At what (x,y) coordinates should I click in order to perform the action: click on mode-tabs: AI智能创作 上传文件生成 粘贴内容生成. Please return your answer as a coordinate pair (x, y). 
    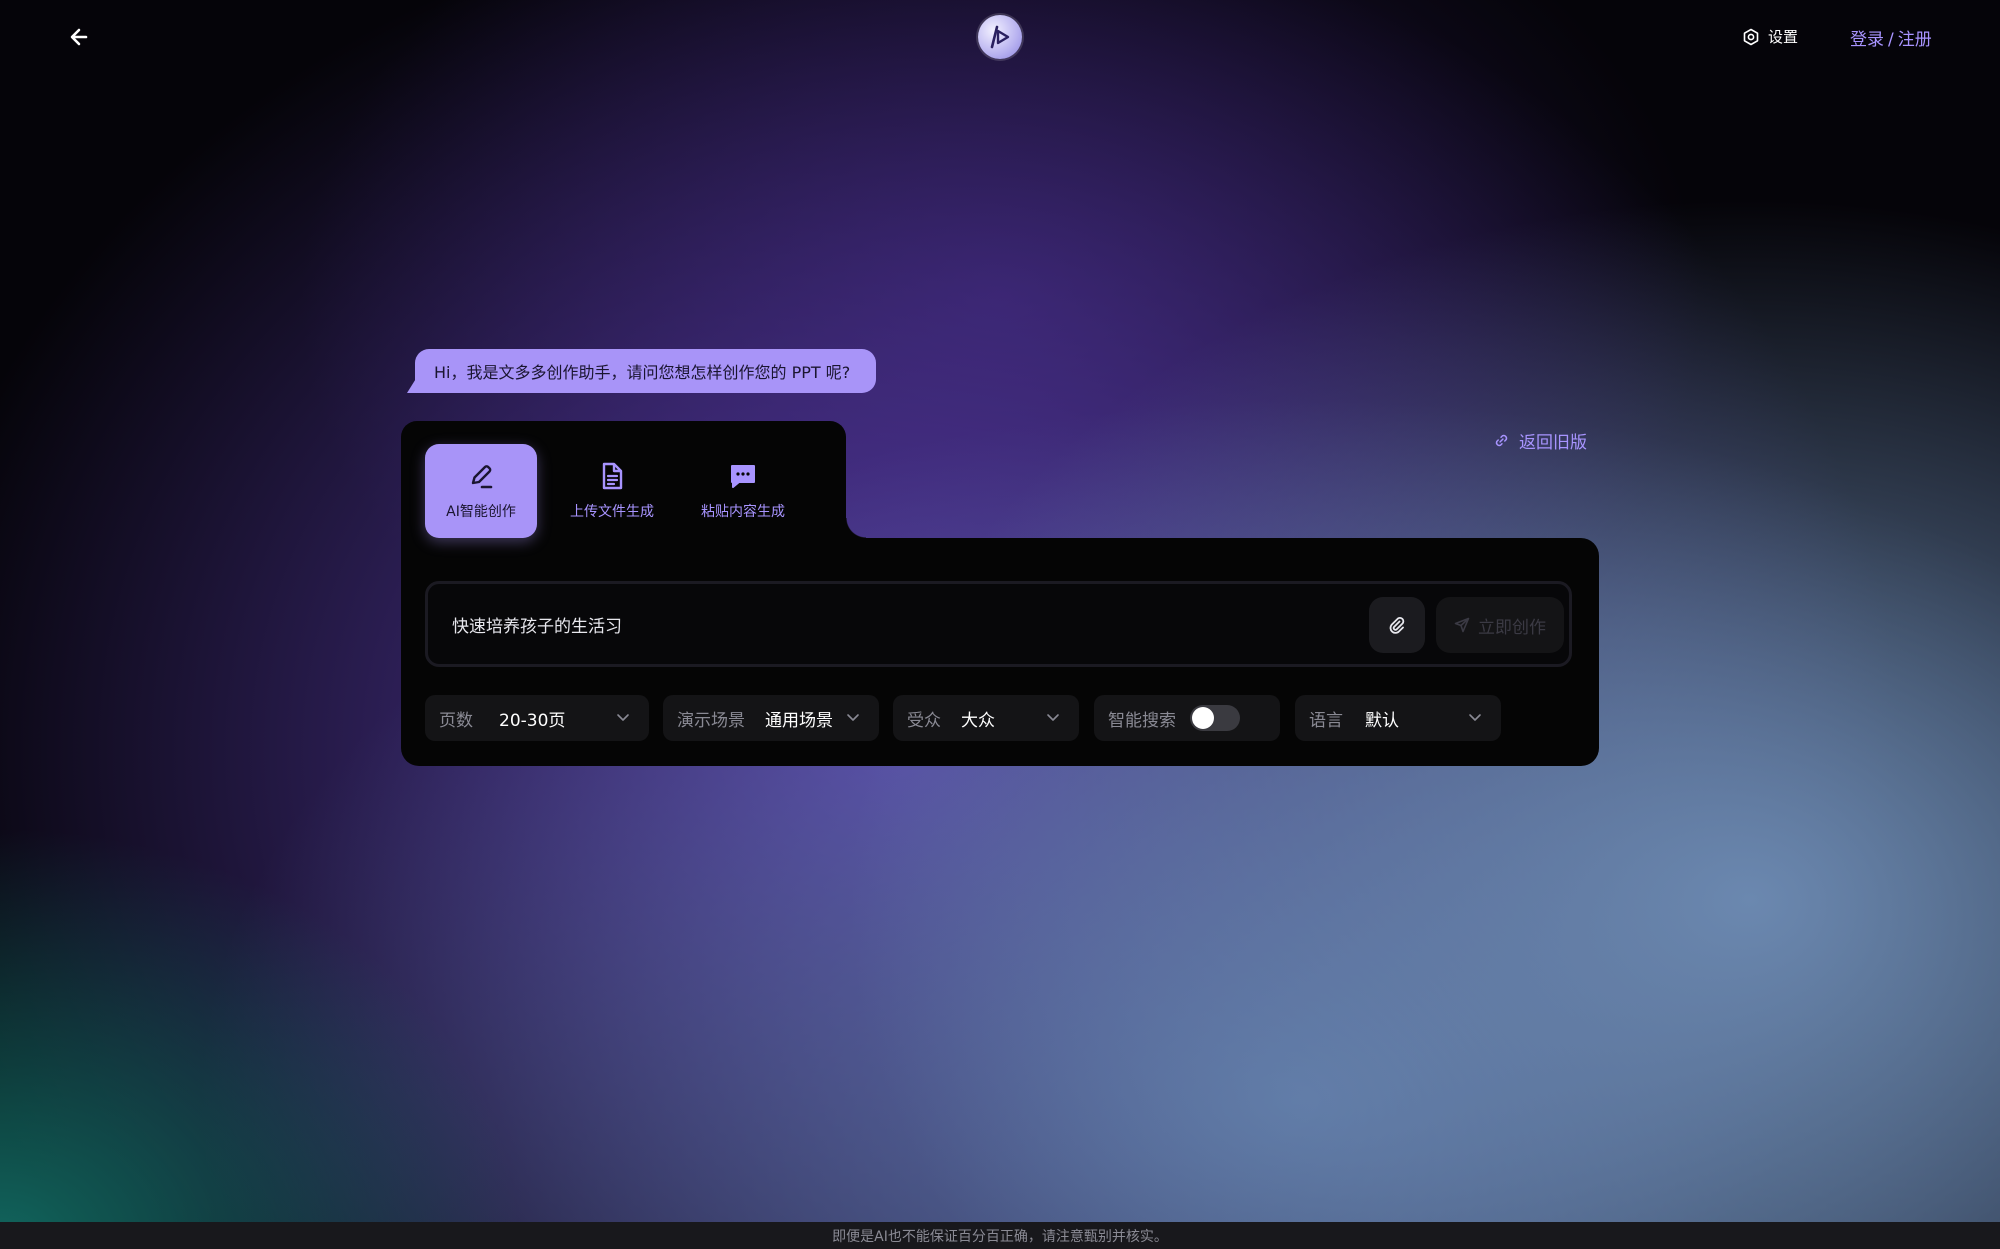
    Looking at the image, I should click on (612, 491).